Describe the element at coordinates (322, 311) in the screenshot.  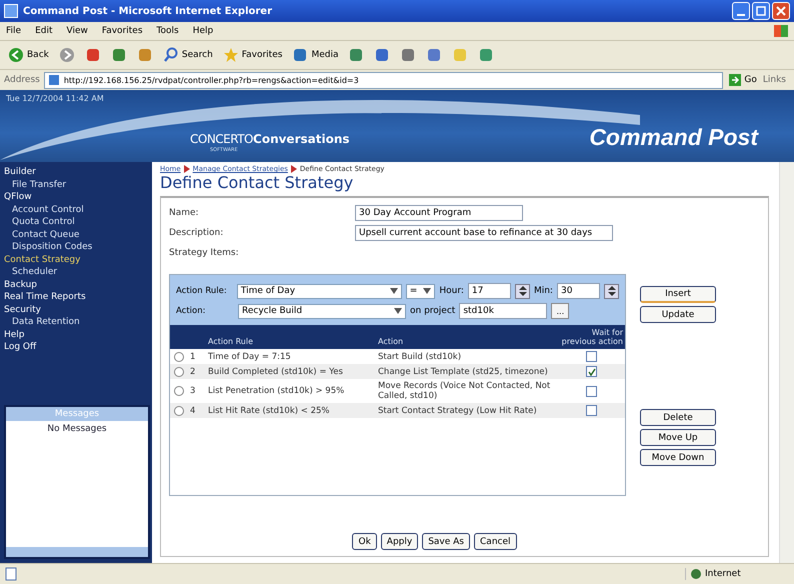
I see `action-dropdown: Recycle Build` at that location.